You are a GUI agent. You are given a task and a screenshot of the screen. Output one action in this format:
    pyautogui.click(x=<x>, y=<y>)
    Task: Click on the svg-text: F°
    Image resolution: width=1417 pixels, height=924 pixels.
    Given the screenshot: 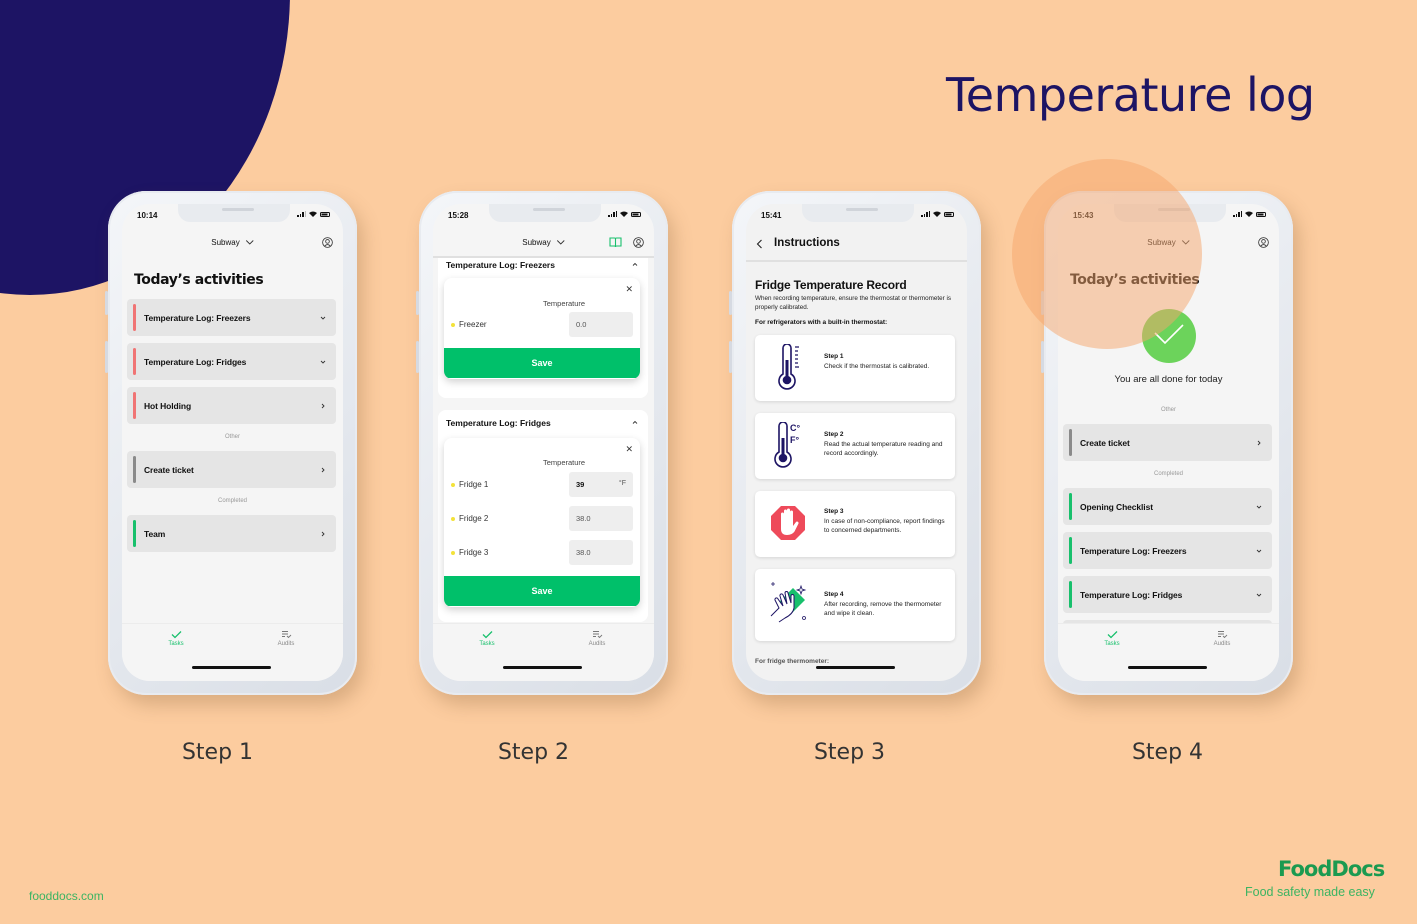 What is the action you would take?
    pyautogui.click(x=794, y=440)
    